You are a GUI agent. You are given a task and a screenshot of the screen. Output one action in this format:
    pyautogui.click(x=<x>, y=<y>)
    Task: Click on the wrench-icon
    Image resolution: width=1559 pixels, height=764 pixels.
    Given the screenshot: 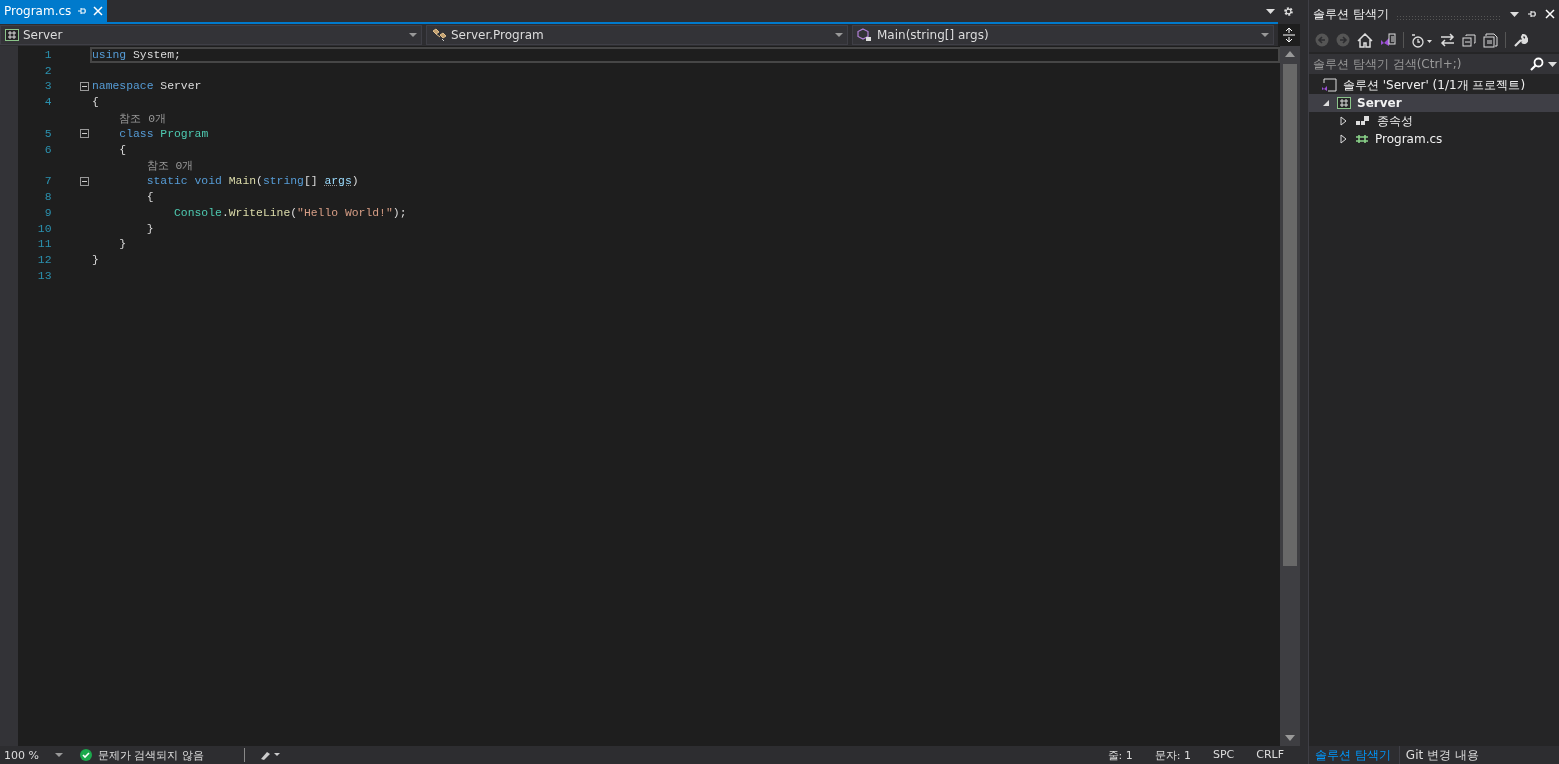 What is the action you would take?
    pyautogui.click(x=1520, y=40)
    